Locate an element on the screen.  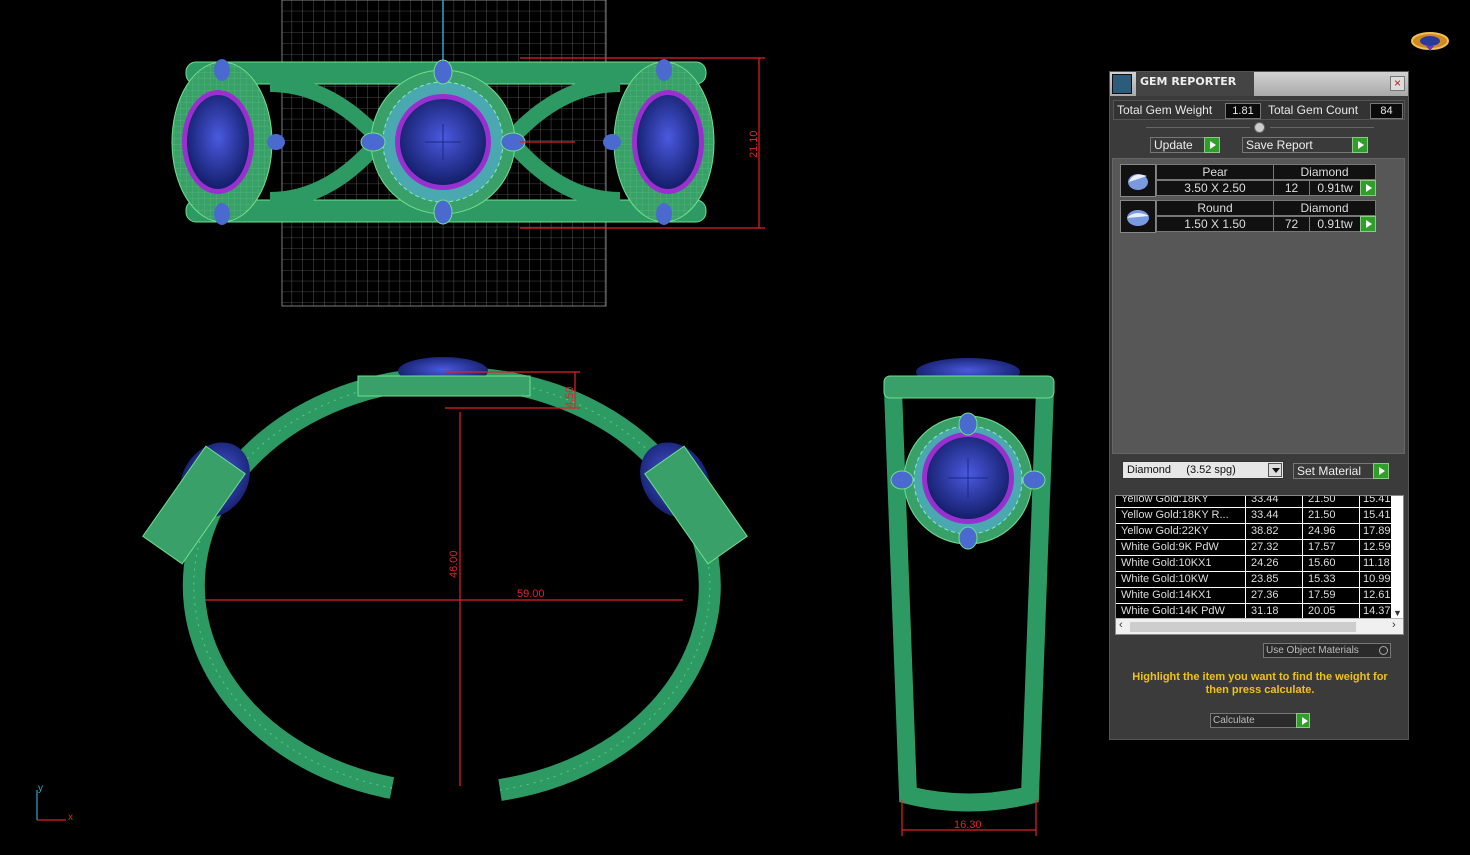
update-button: Update is located at coordinates (1185, 145).